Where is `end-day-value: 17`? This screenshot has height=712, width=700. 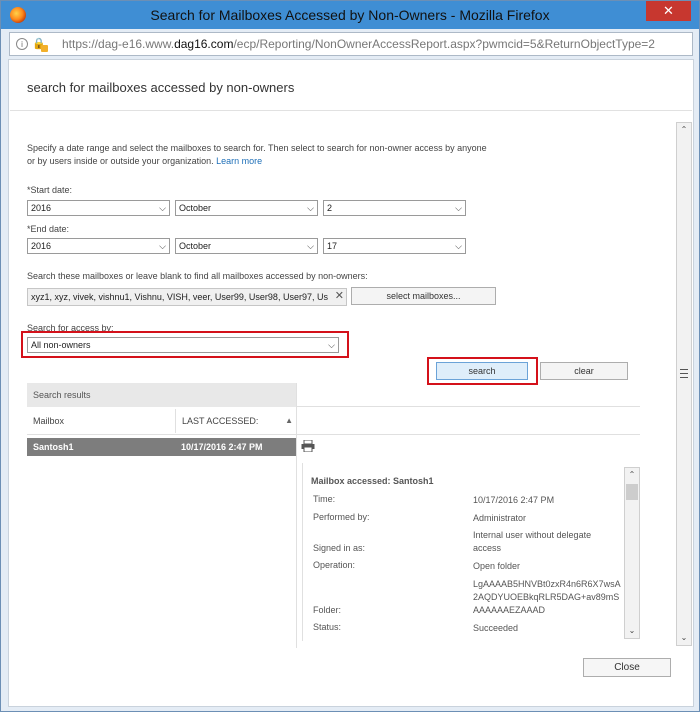 end-day-value: 17 is located at coordinates (332, 246).